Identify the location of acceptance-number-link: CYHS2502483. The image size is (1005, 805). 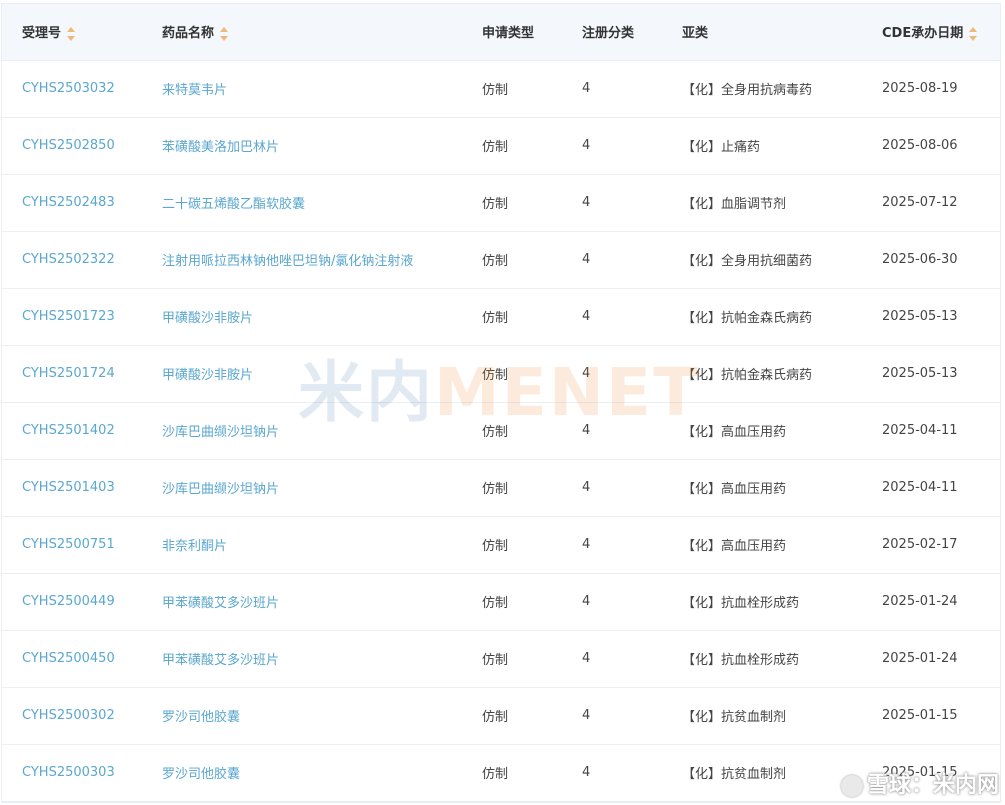
(72, 203).